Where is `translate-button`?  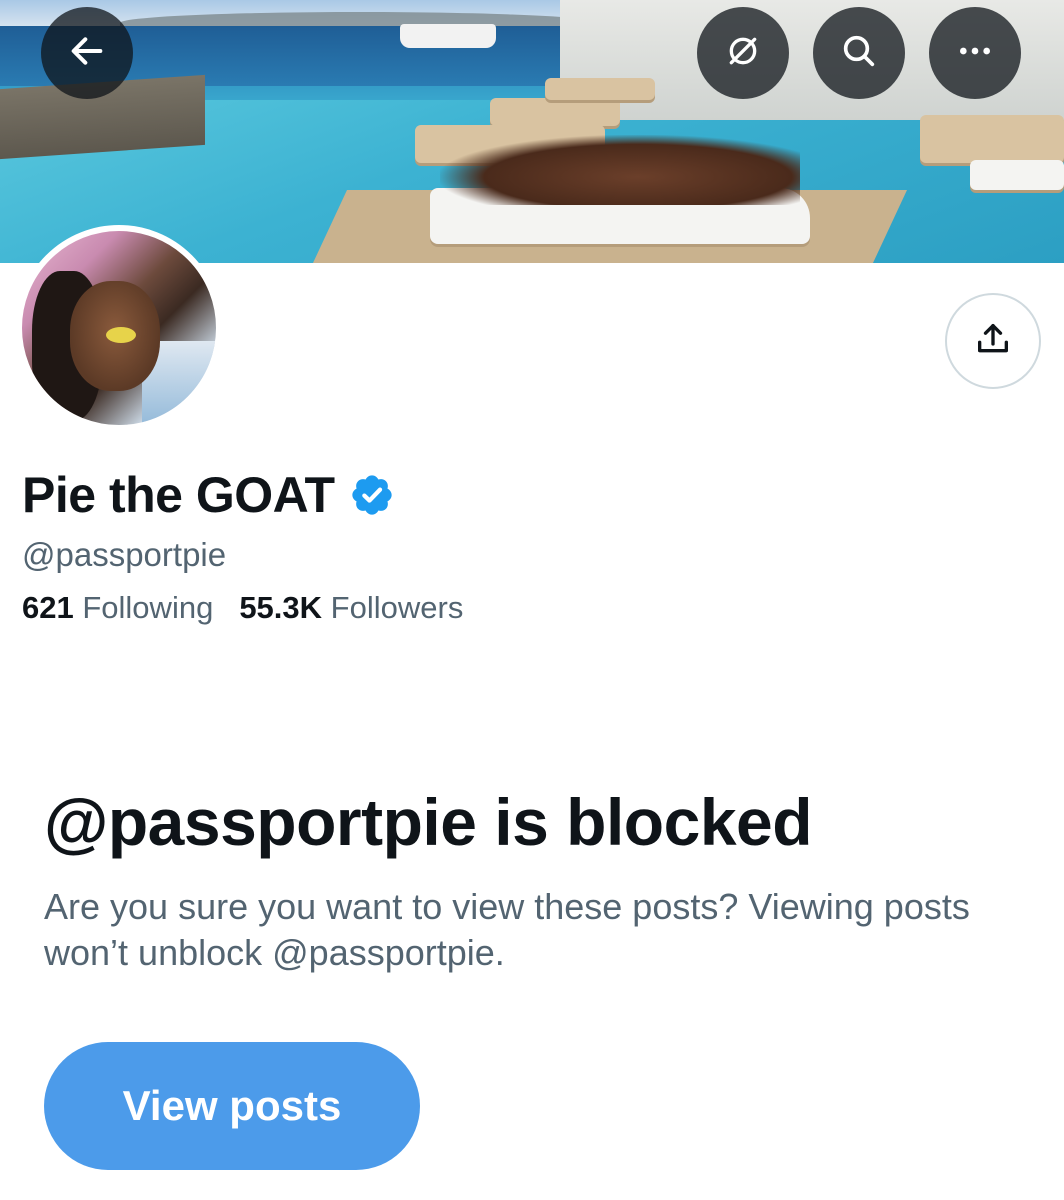
translate-button is located at coordinates (743, 53).